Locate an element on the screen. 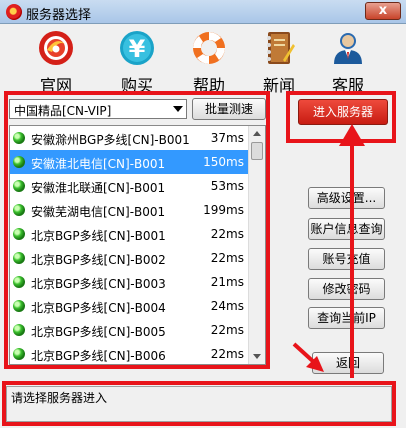 The image size is (406, 428). app-logo-icon is located at coordinates (14, 12).